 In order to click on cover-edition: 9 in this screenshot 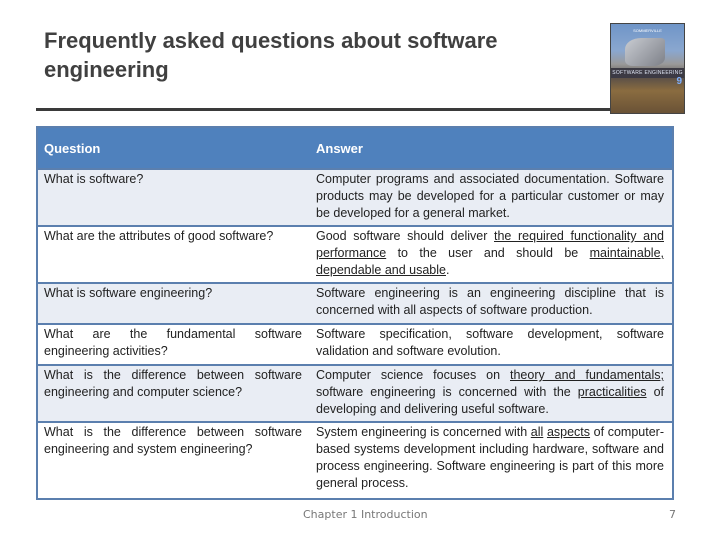, I will do `click(679, 81)`.